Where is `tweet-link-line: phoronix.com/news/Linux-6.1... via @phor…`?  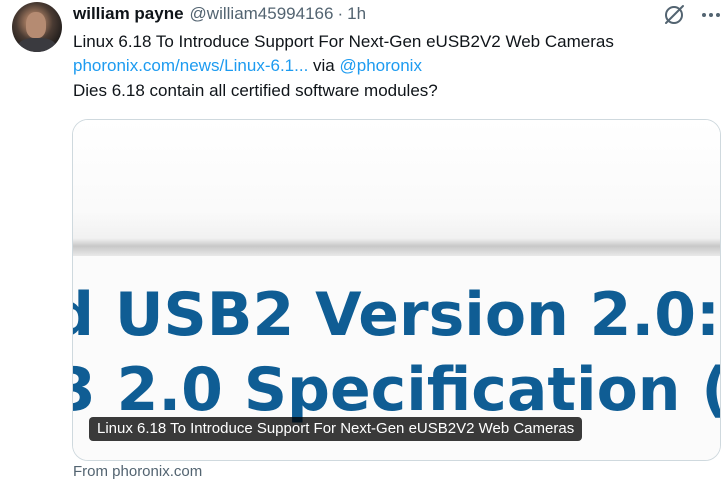
tweet-link-line: phoronix.com/news/Linux-6.1... via @phor… is located at coordinates (247, 66).